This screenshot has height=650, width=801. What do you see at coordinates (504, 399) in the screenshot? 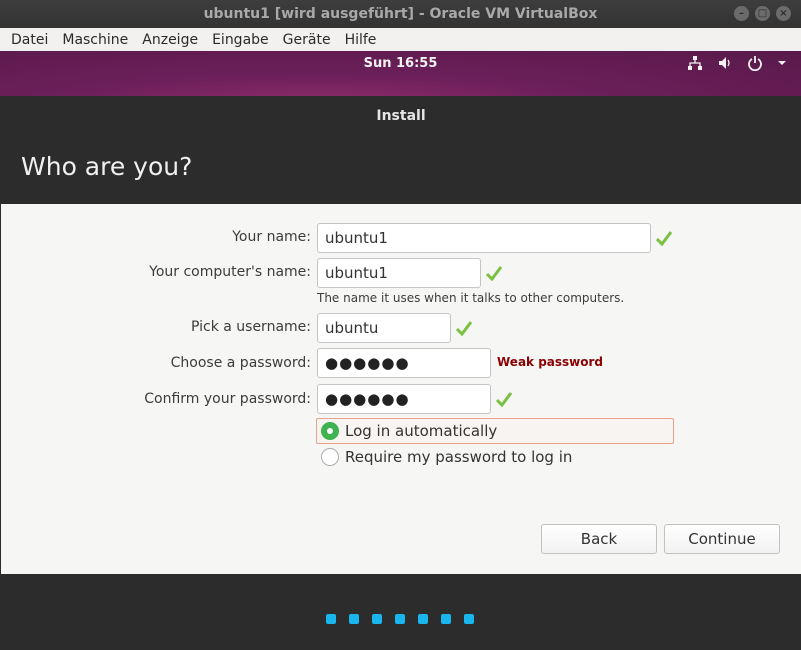
I see `confirm-valid-check-icon` at bounding box center [504, 399].